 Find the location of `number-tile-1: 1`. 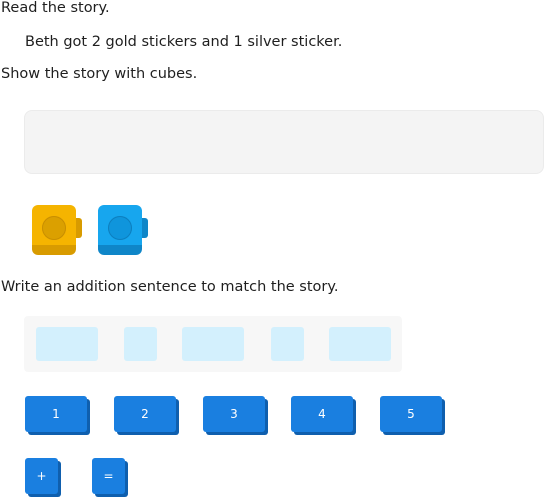

number-tile-1: 1 is located at coordinates (56, 414).